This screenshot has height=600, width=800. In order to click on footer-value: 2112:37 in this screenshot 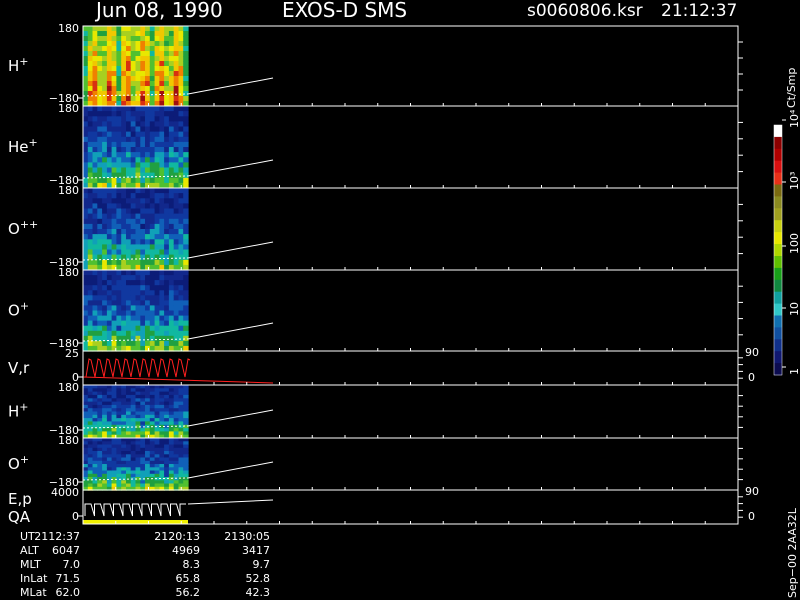, I will do `click(57, 536)`.